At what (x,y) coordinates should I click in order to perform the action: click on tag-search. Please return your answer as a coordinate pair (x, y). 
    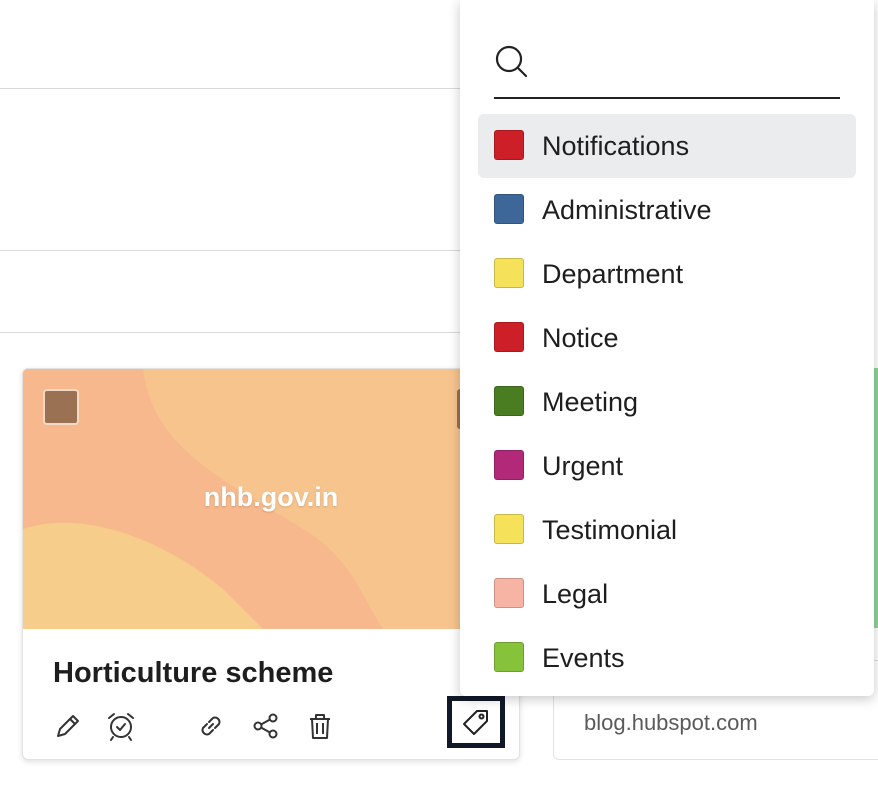
    Looking at the image, I should click on (667, 69).